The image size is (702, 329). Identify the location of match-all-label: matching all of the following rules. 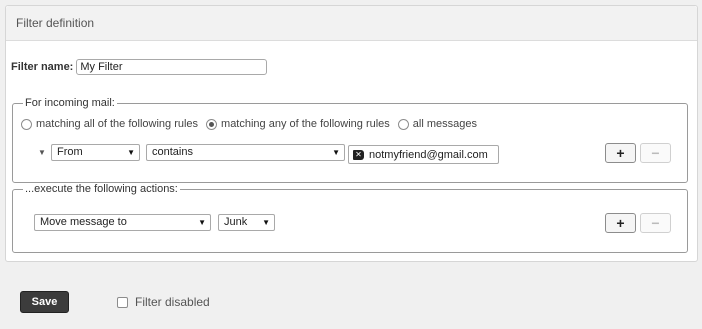
(117, 124).